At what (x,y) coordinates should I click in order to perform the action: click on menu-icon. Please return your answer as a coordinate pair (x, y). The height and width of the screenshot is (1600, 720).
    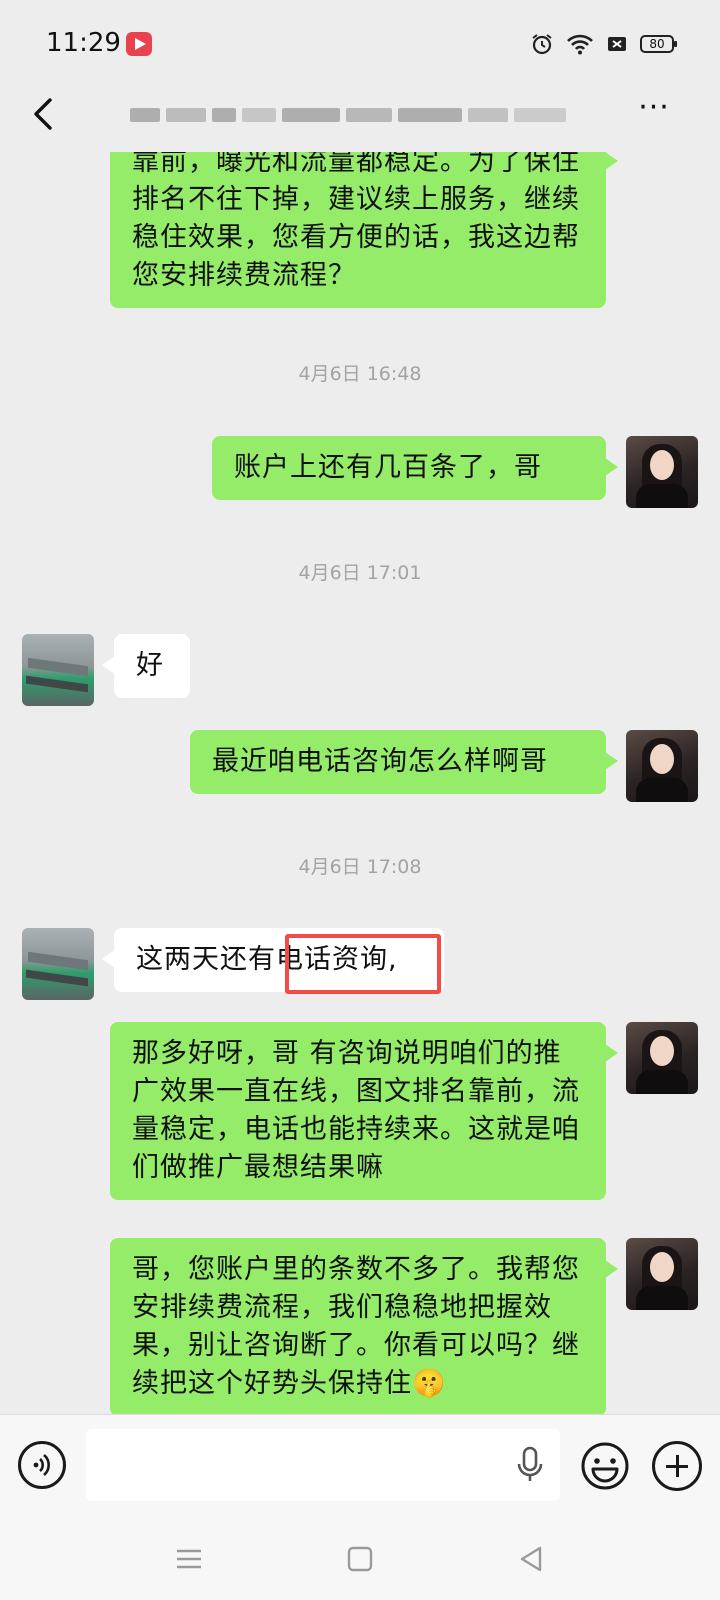
    Looking at the image, I should click on (189, 1559).